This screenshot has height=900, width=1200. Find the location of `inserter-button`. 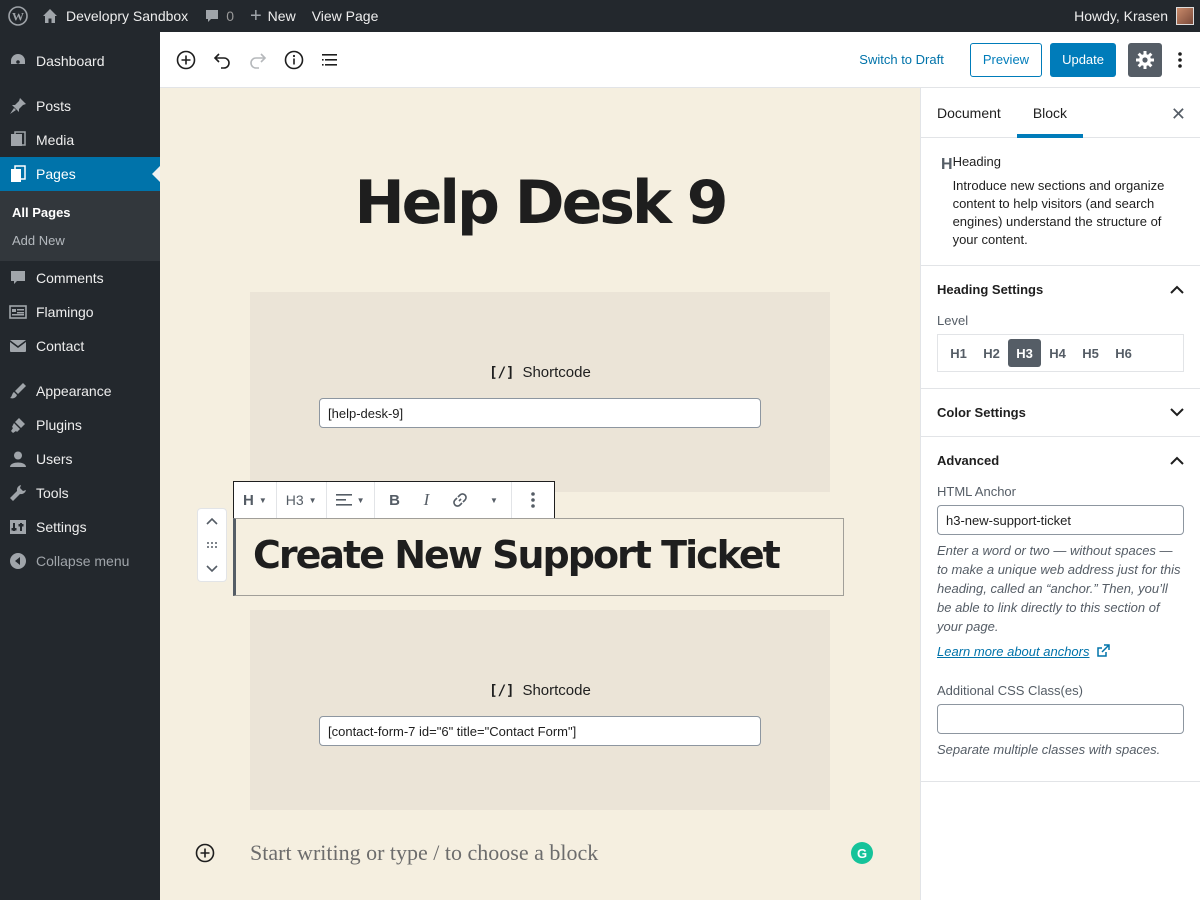

inserter-button is located at coordinates (205, 853).